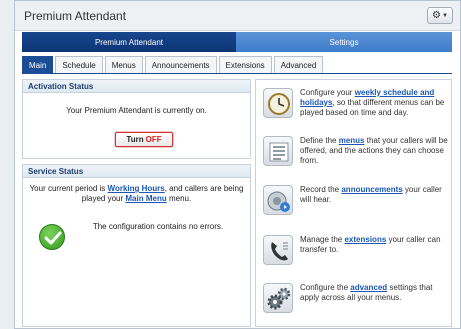 This screenshot has height=329, width=461. What do you see at coordinates (68, 188) in the screenshot?
I see `service-text-1: Your current period is` at bounding box center [68, 188].